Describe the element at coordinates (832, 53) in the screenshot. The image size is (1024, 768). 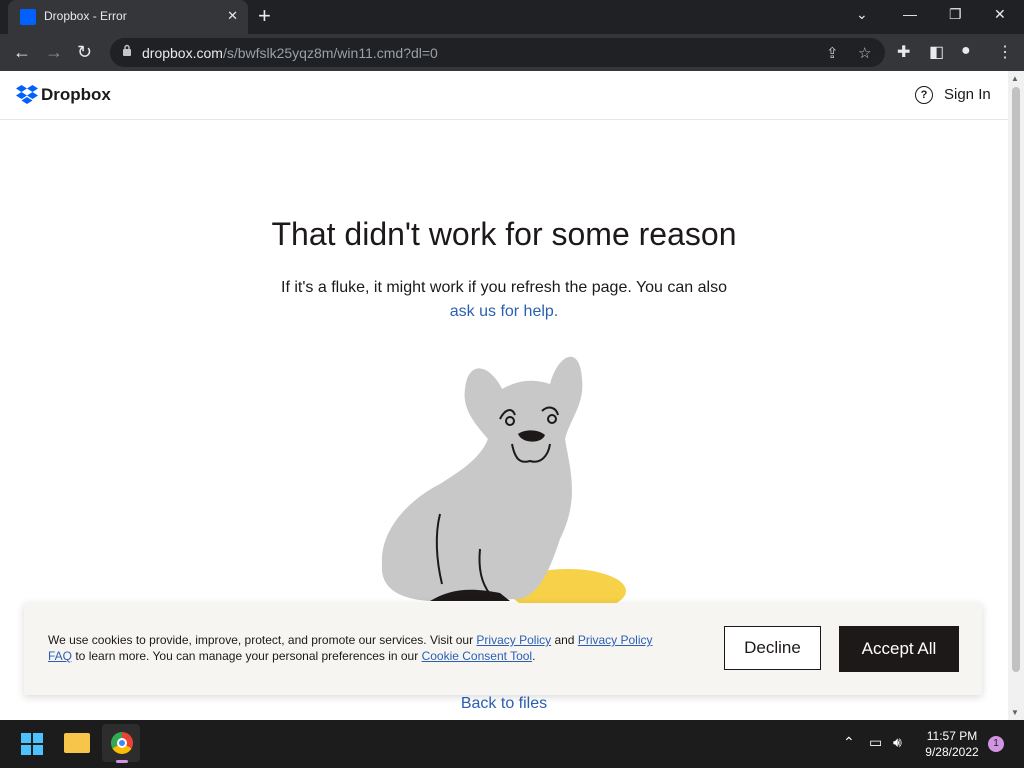
I see `share-icon: ⇪` at that location.